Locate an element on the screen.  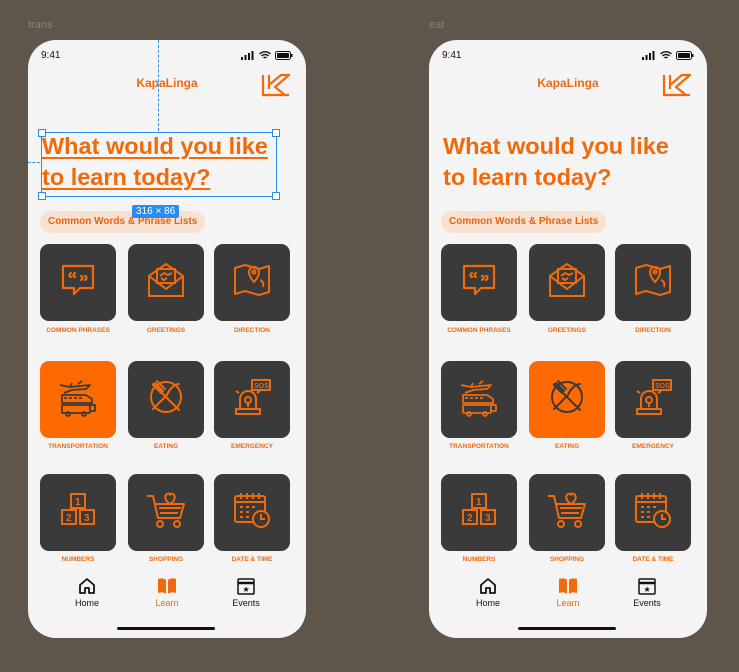
svg-text: 2 is located at coordinates (470, 518).